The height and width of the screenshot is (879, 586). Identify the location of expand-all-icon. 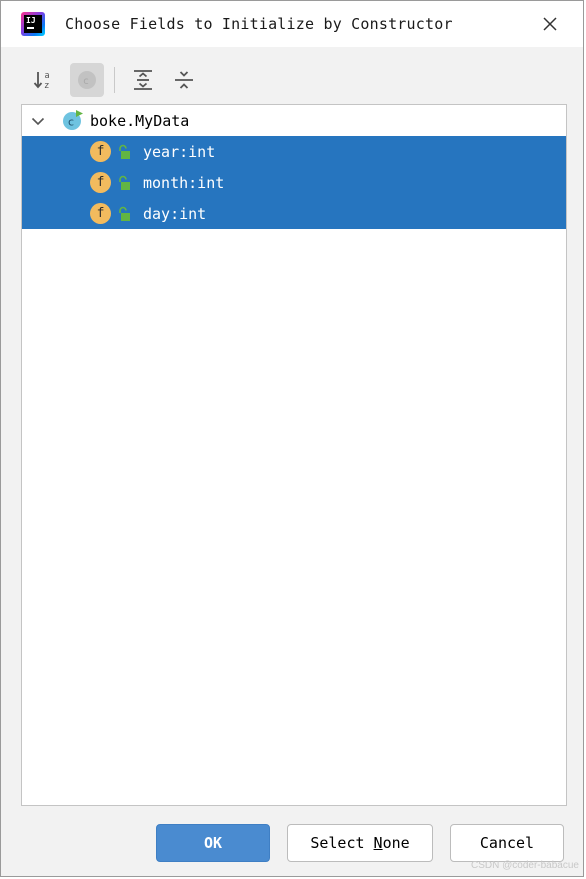
(143, 80).